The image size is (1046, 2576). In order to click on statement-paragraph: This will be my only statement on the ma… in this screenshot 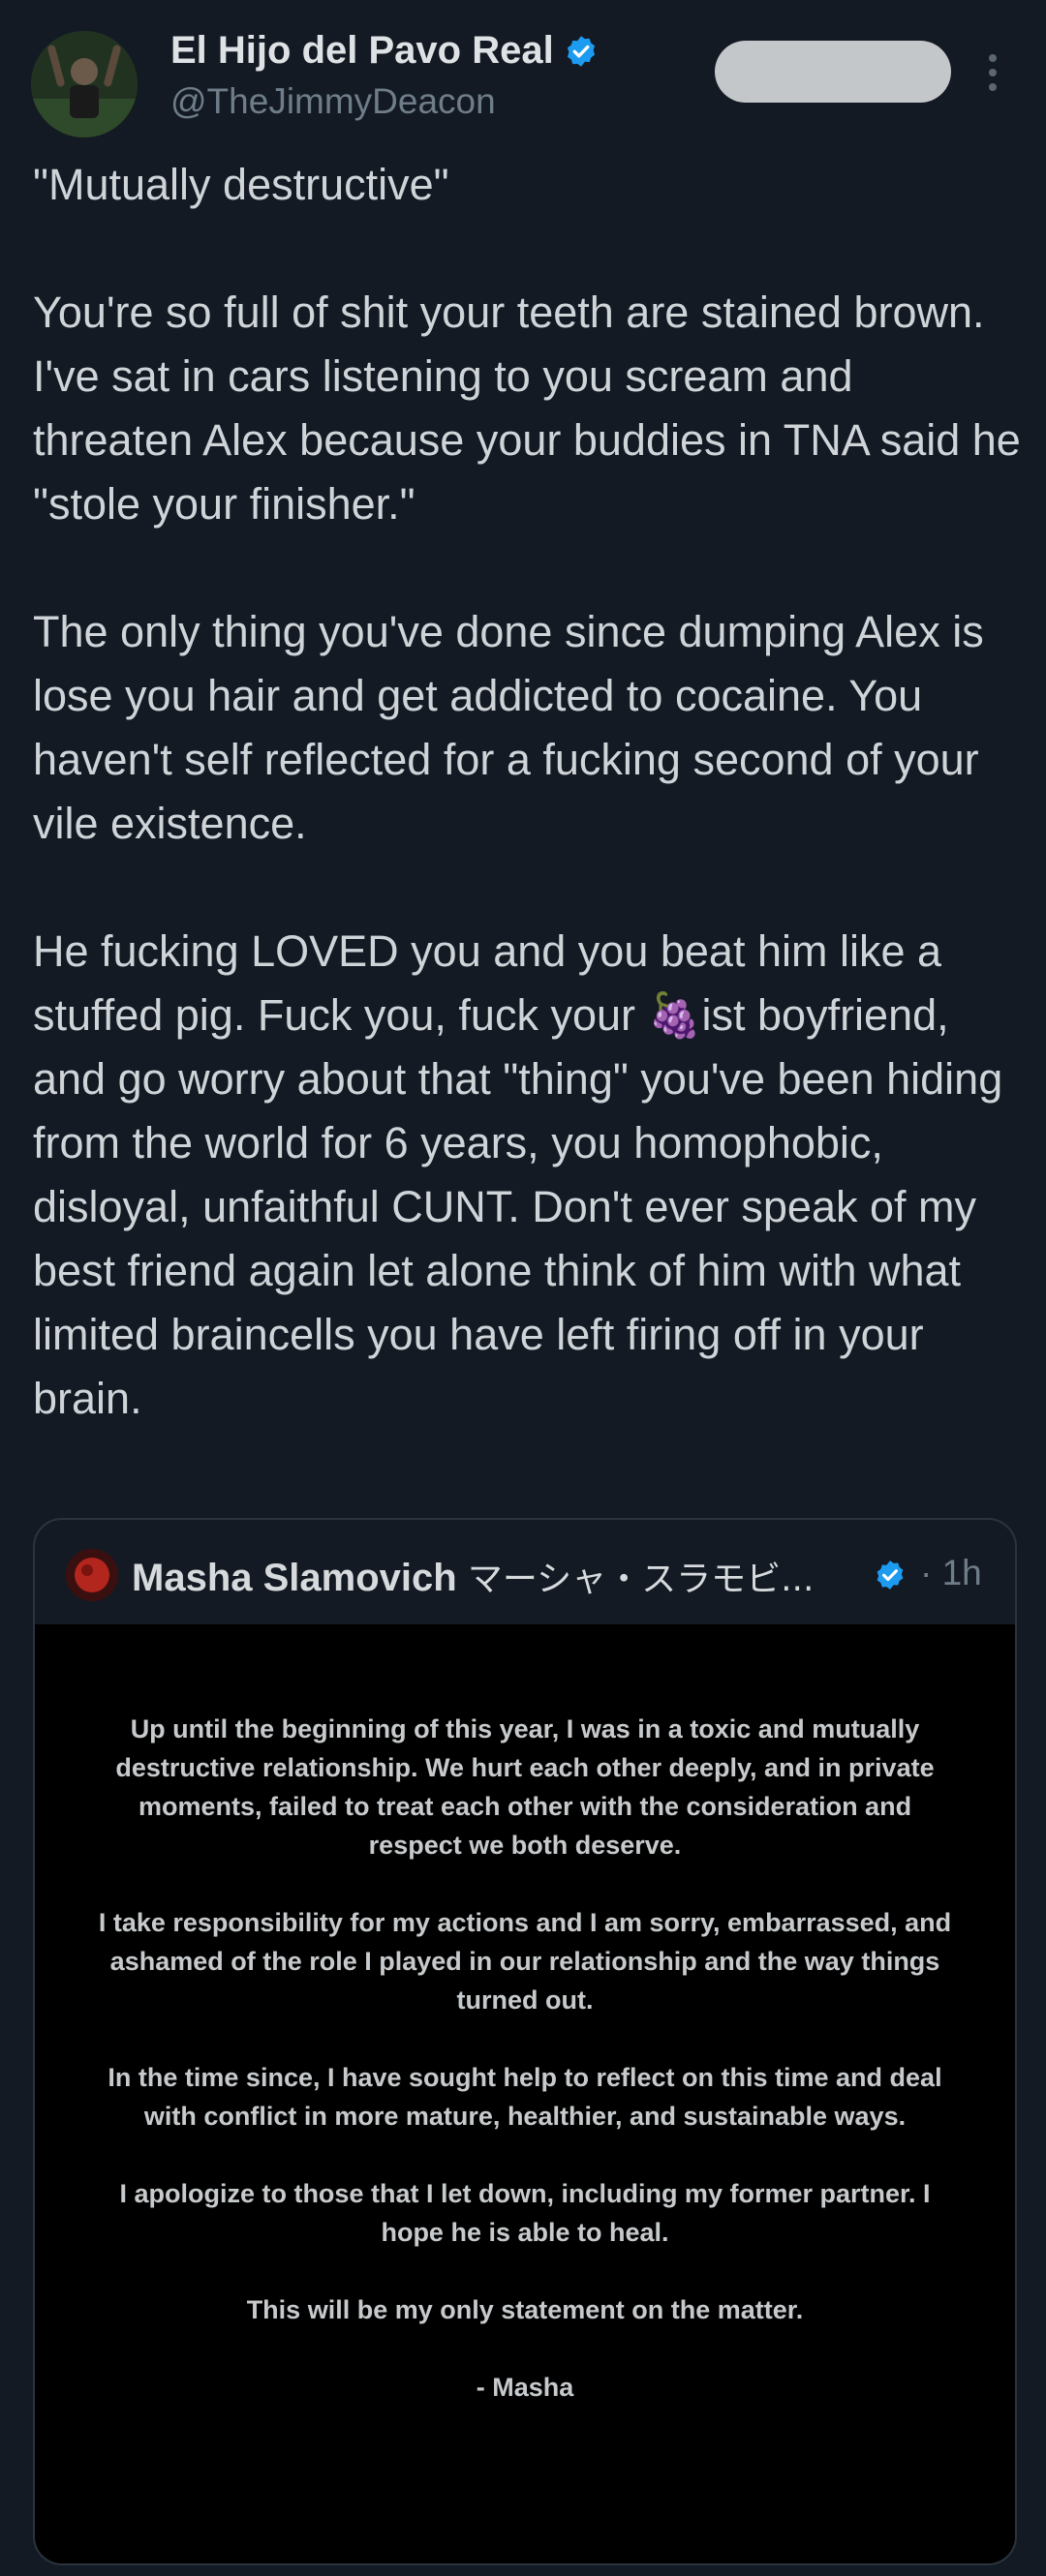, I will do `click(525, 2309)`.